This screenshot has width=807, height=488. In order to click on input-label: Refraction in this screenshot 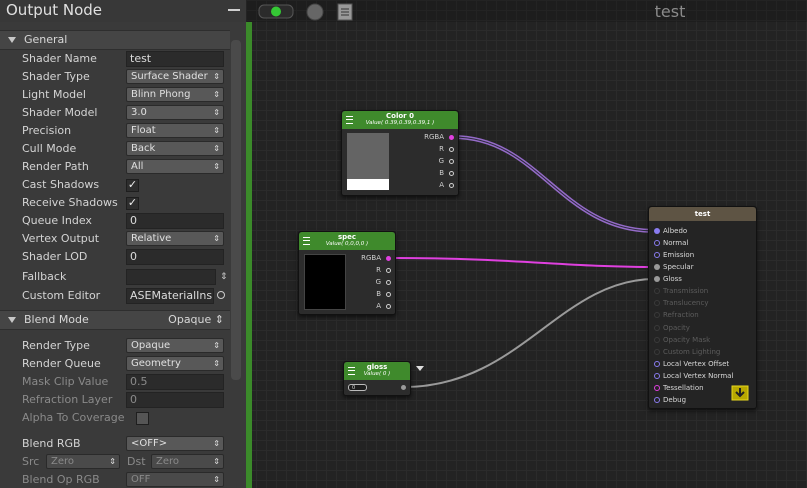, I will do `click(681, 315)`.